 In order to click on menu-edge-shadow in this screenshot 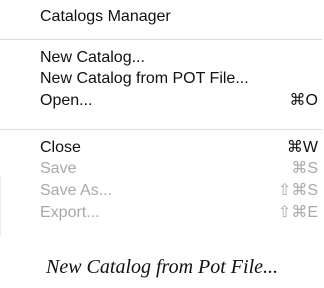, I will do `click(0, 206)`.